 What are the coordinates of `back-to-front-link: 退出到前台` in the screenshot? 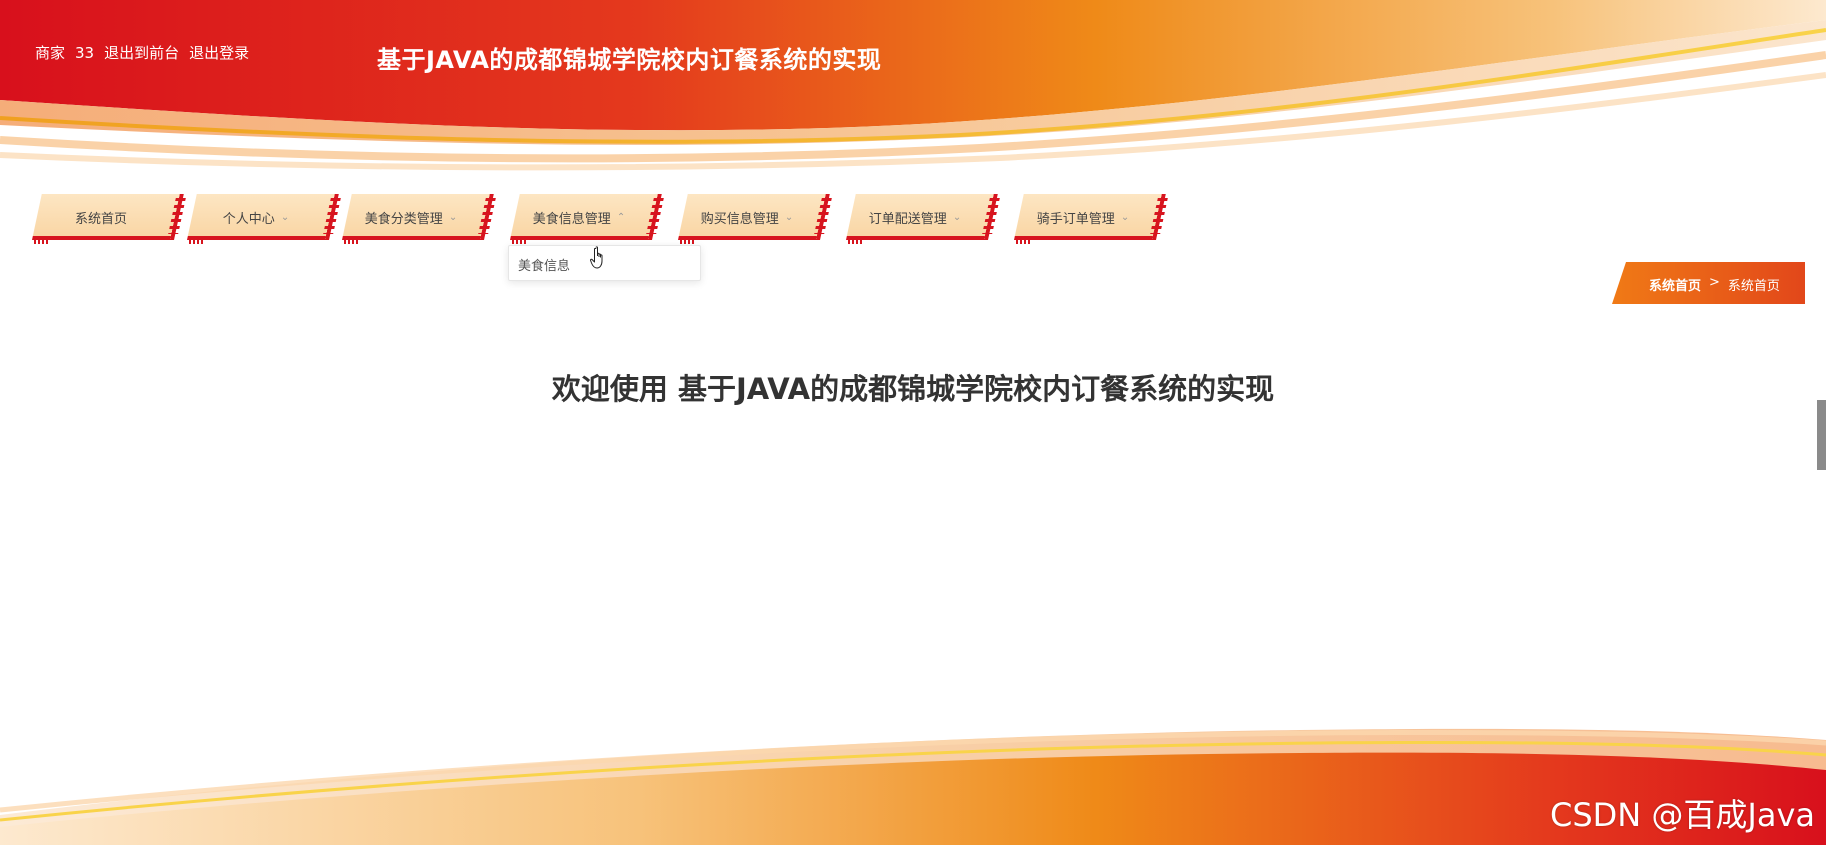 It's located at (141, 52).